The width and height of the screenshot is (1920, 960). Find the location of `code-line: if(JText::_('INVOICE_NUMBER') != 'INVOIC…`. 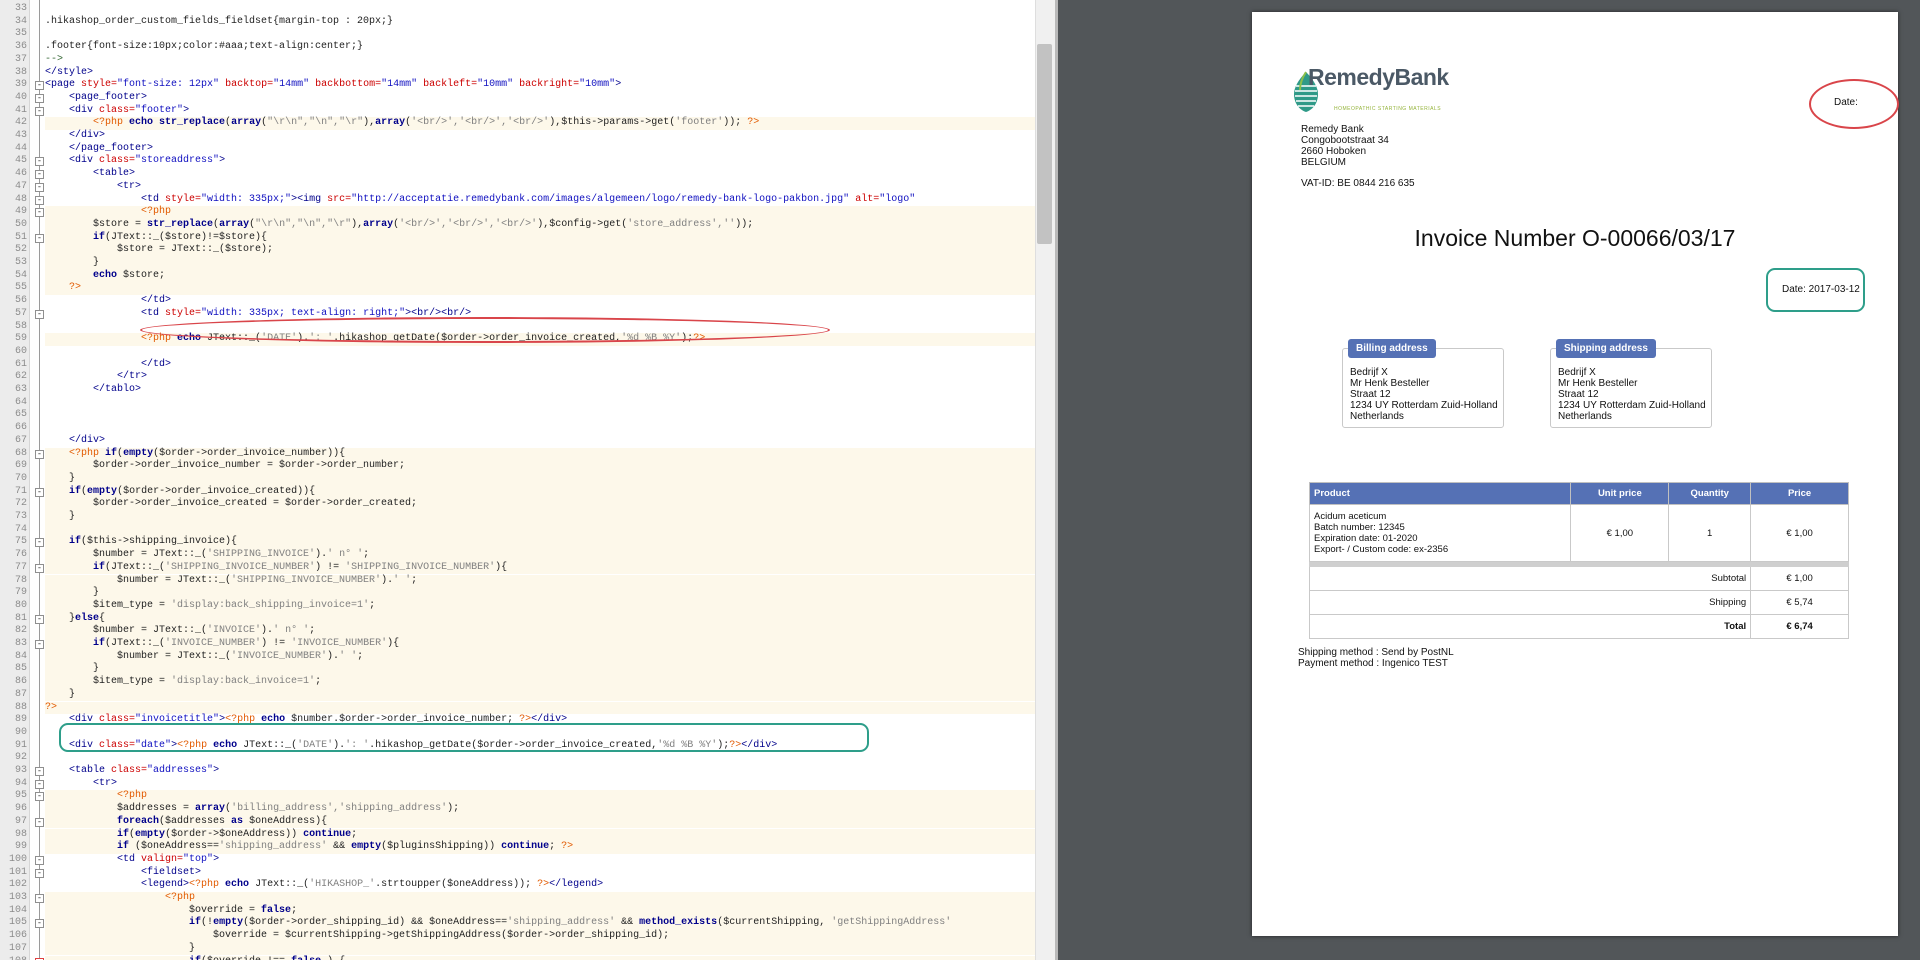

code-line: if(JText::_('INVOICE_NUMBER') != 'INVOIC… is located at coordinates (540, 644).